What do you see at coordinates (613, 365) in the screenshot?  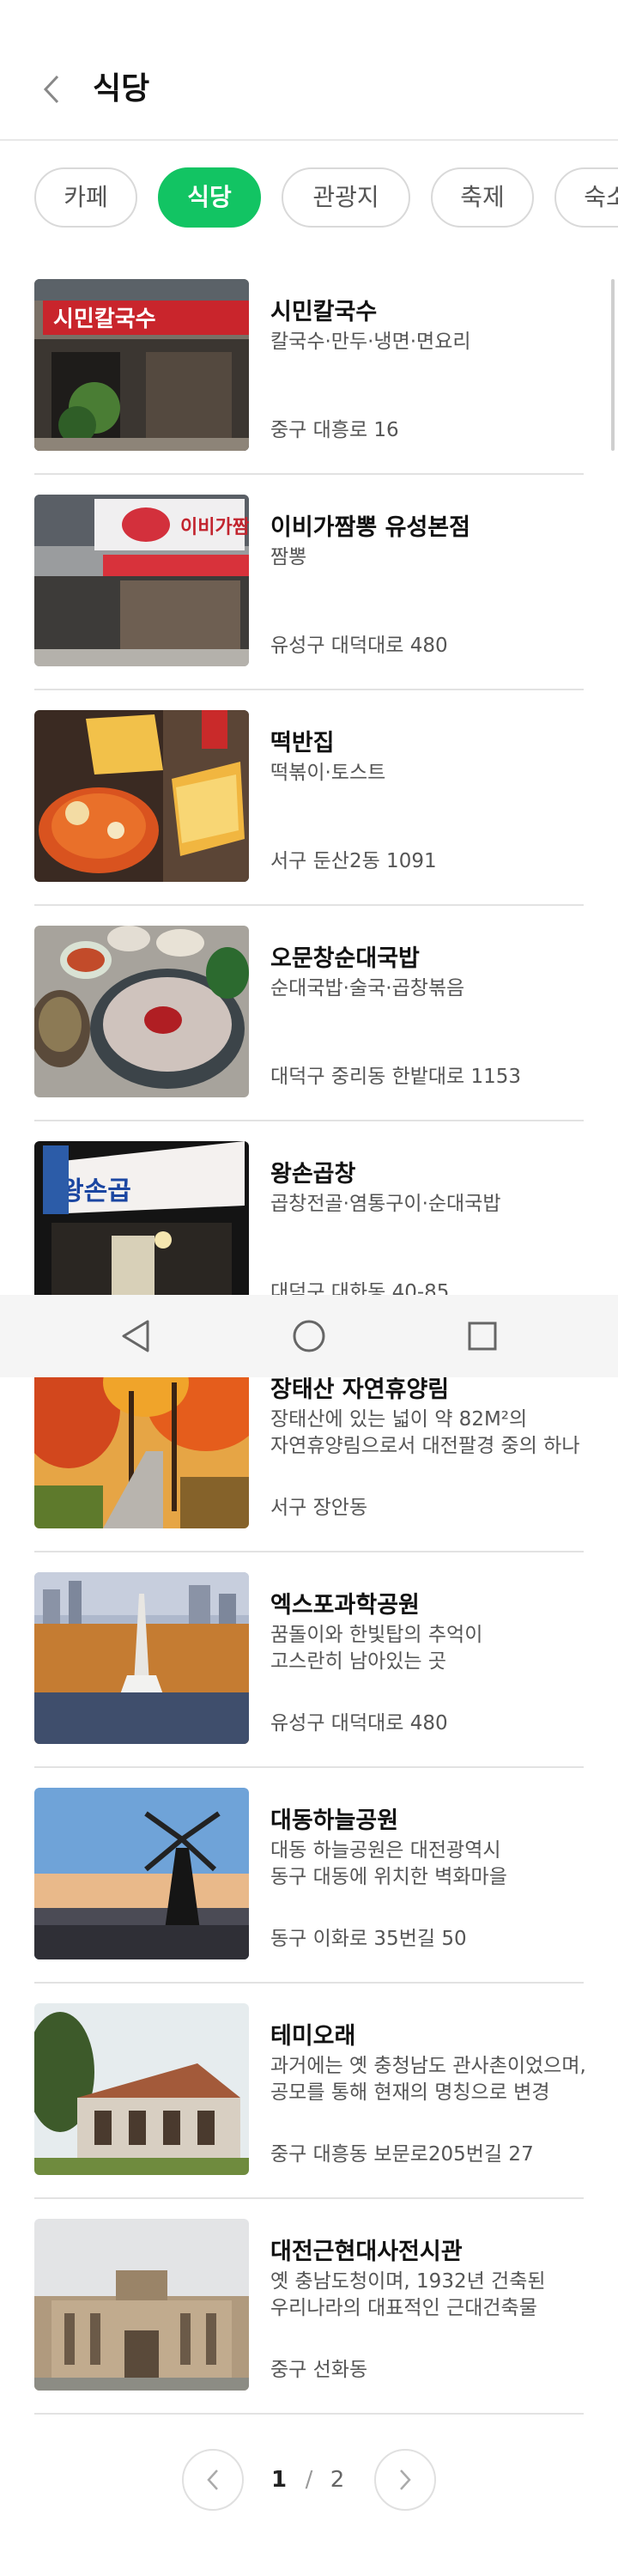 I see `scrollbar-thumb` at bounding box center [613, 365].